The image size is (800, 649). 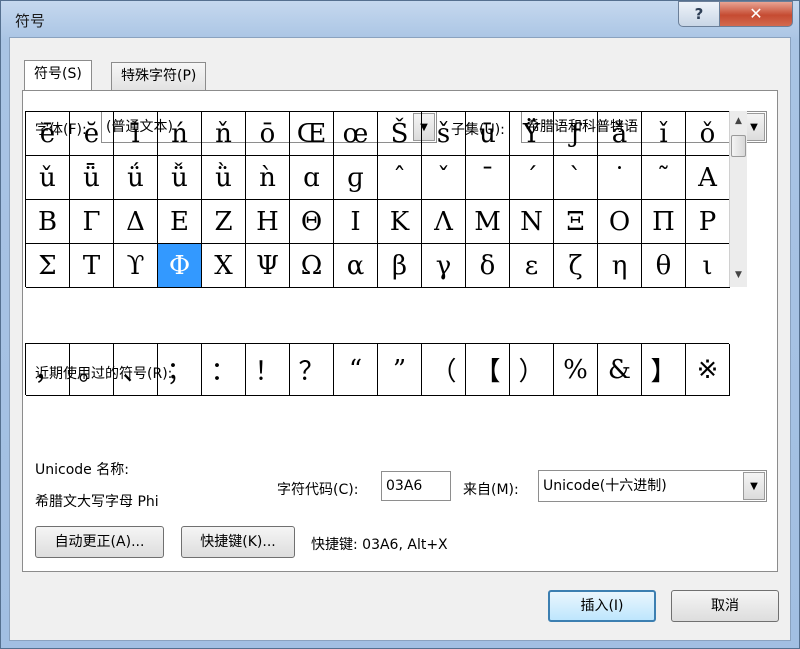 I want to click on symbol-cell: ň, so click(x=224, y=134).